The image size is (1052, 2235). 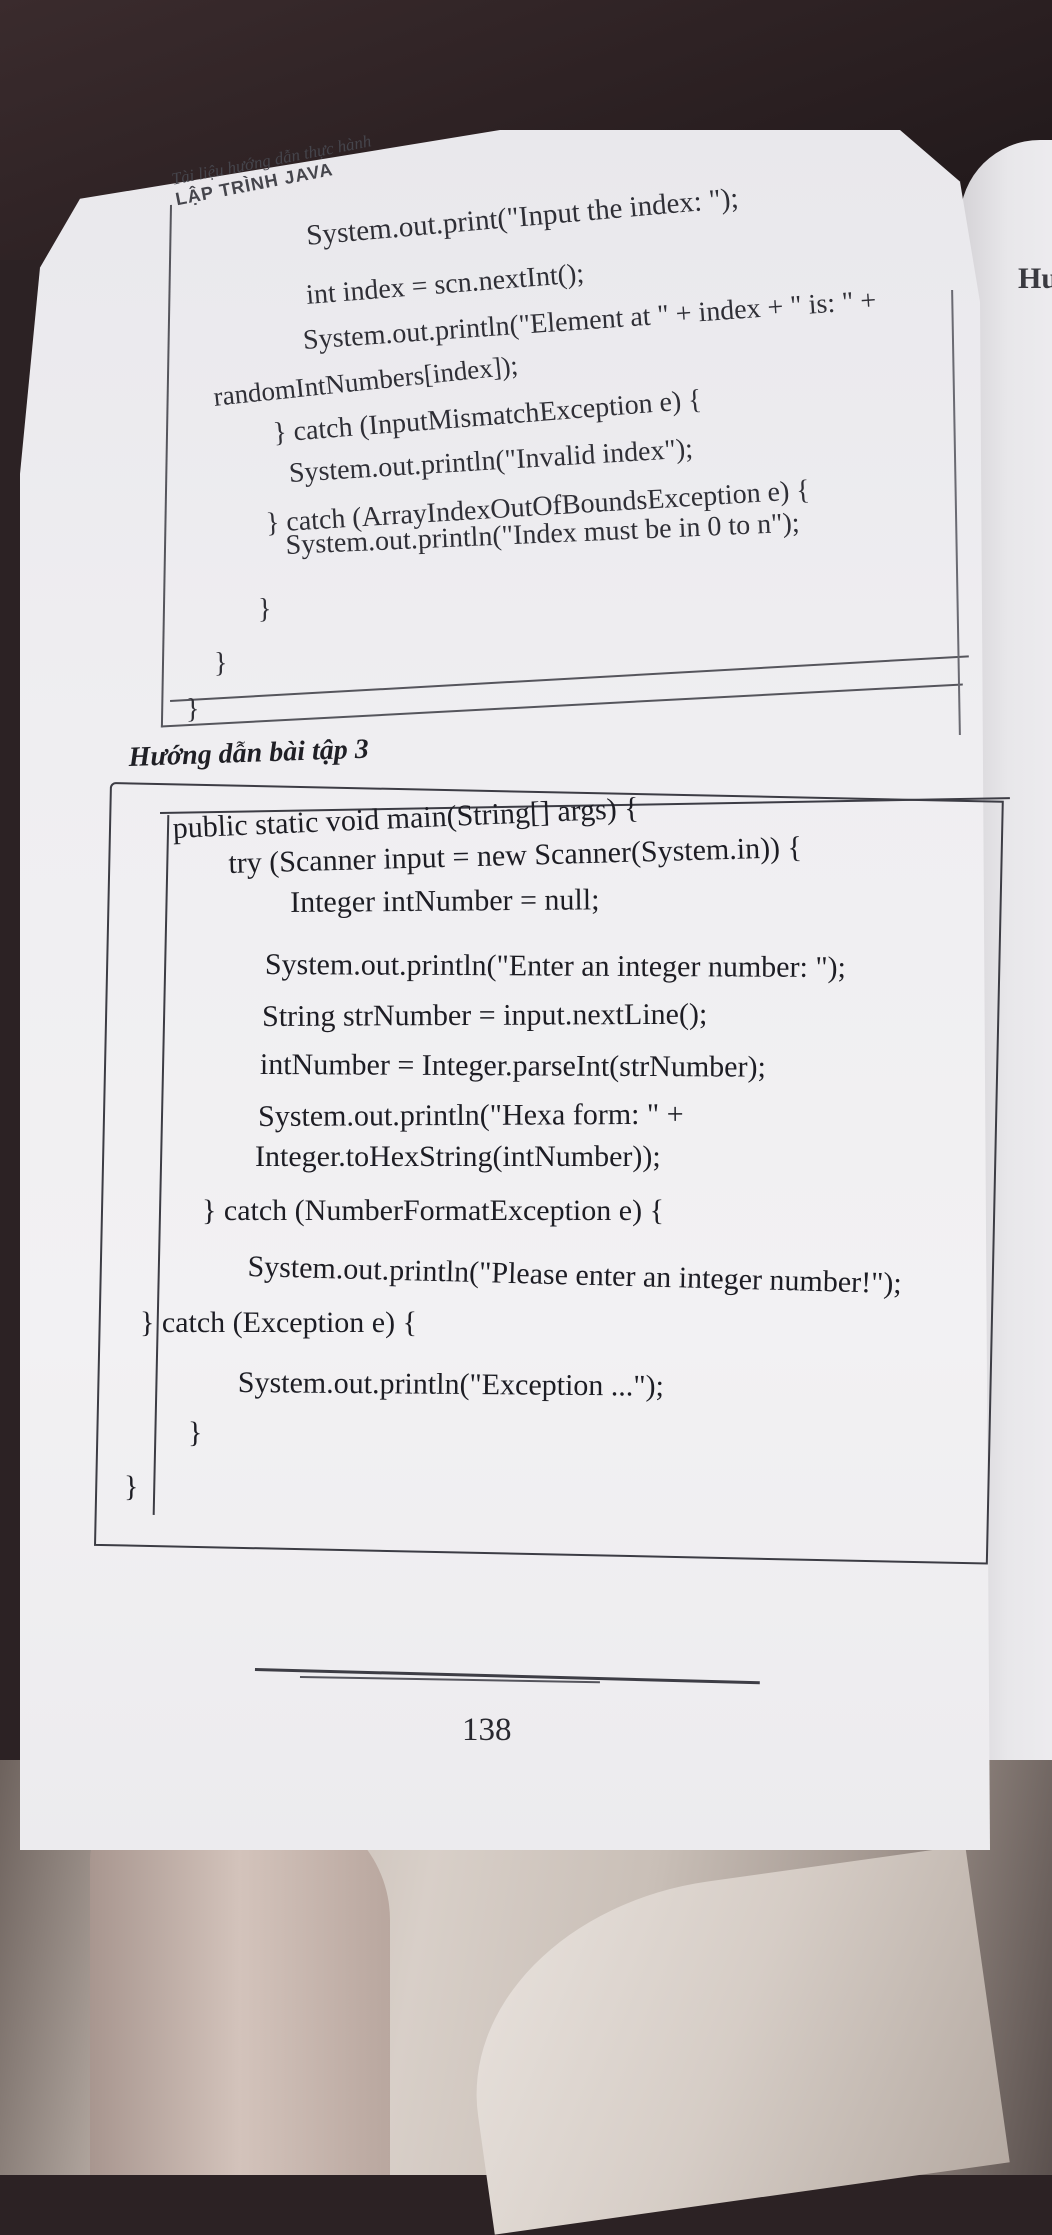 What do you see at coordinates (471, 1115) in the screenshot?
I see `code-line: System.out.println("Hexa form: " +` at bounding box center [471, 1115].